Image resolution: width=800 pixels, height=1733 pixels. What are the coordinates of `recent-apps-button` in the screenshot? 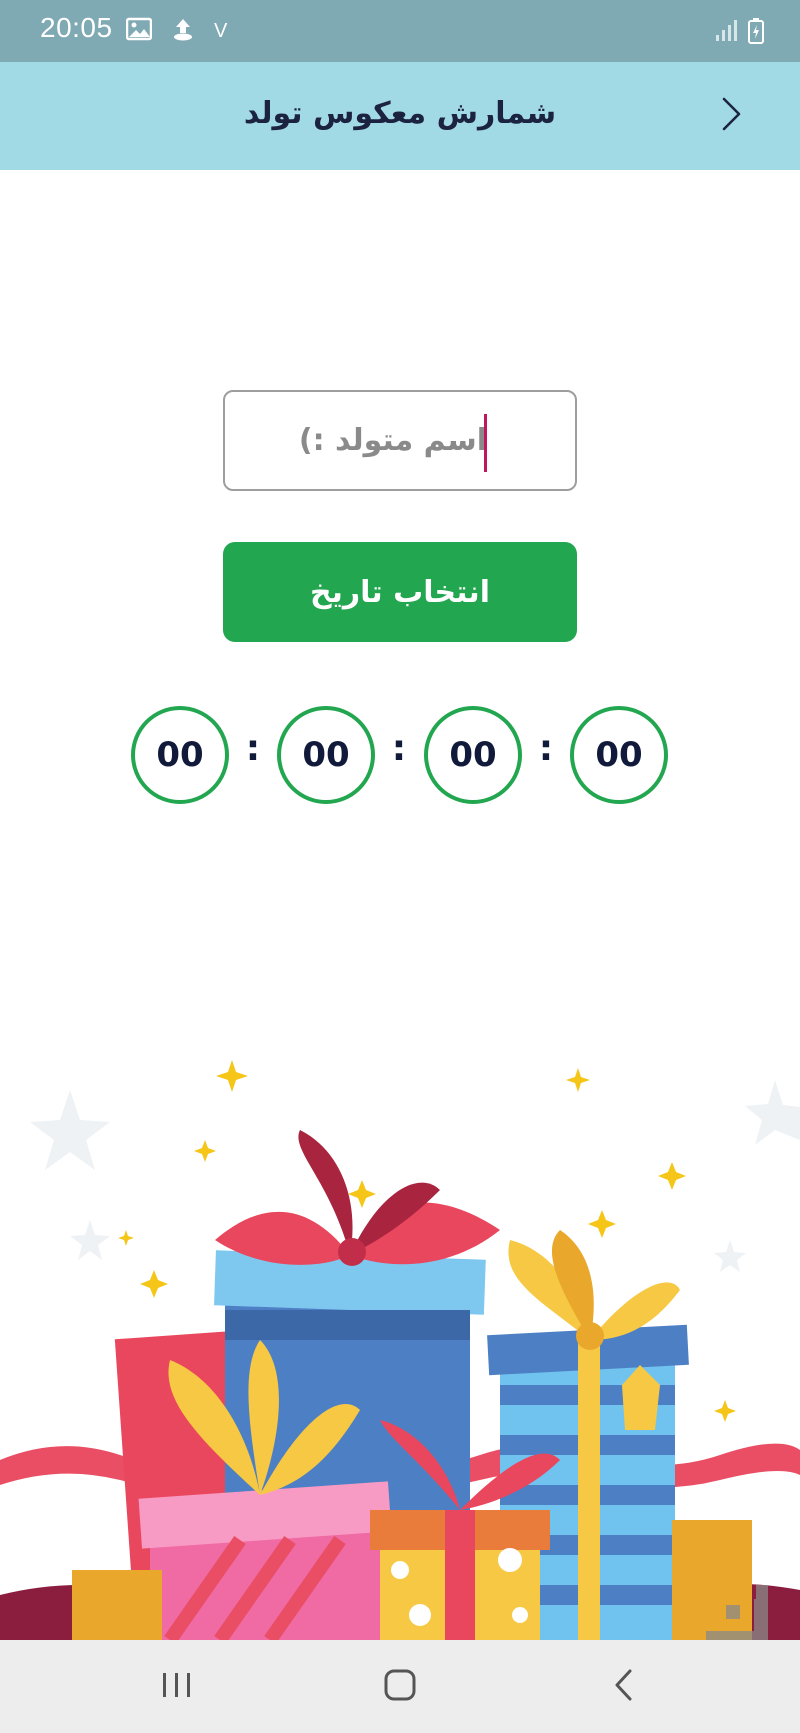 It's located at (177, 1687).